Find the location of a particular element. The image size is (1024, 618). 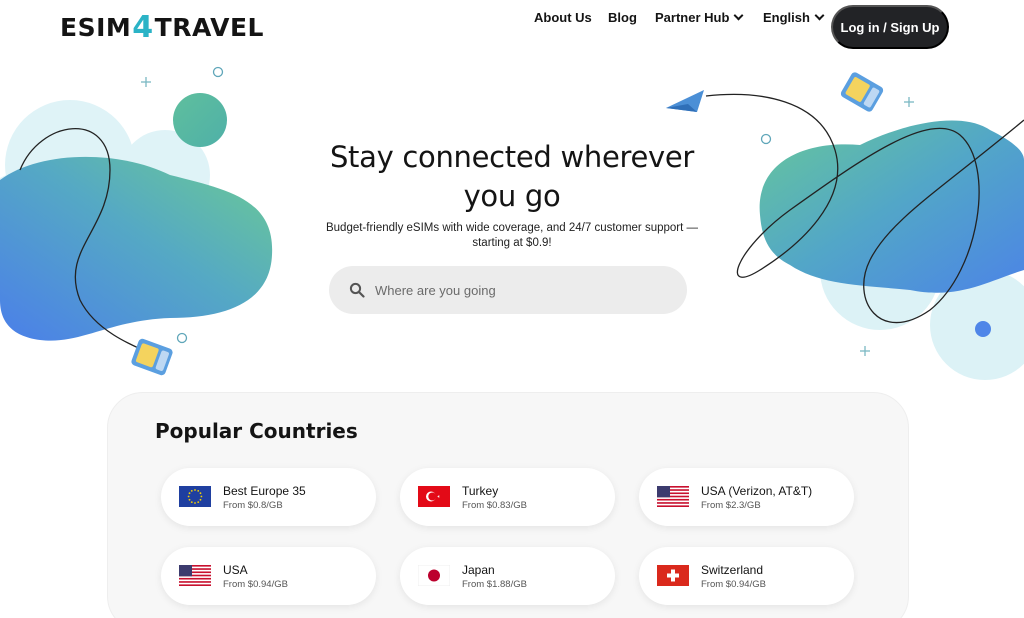

country-card-usa-verizon-att: USA (Verizon, AT&T) From $2.3/GB is located at coordinates (746, 497).